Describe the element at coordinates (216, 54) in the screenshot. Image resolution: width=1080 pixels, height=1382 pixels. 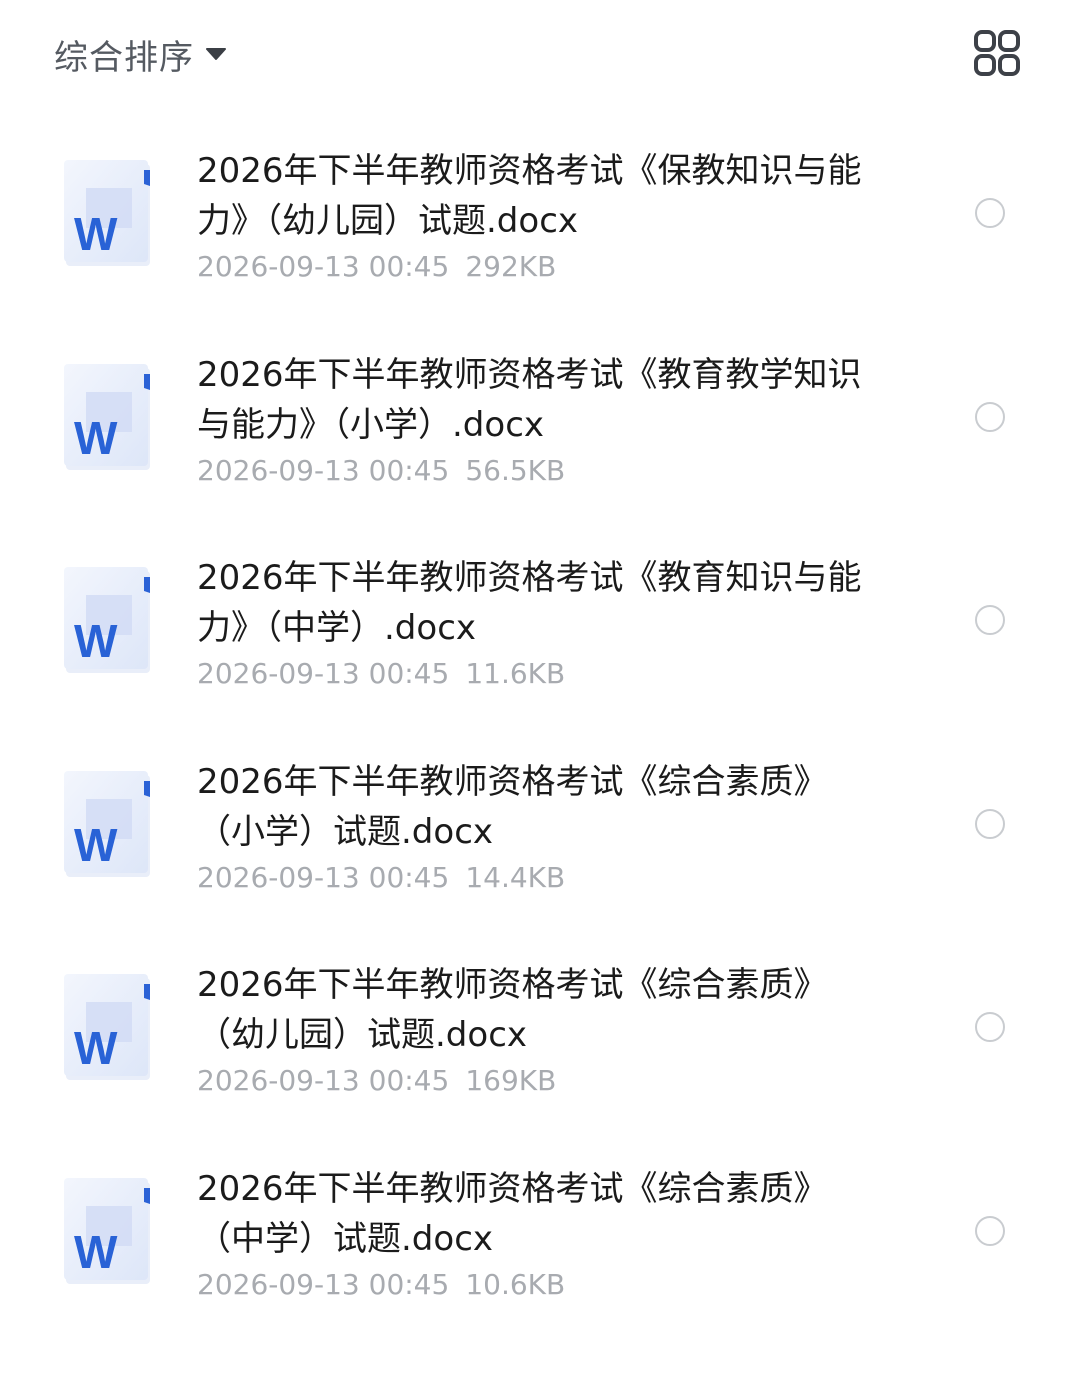
I see `caret-down-icon` at that location.